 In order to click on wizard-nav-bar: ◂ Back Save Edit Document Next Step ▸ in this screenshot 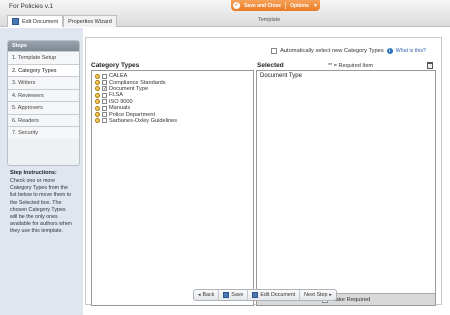, I will do `click(265, 295)`.